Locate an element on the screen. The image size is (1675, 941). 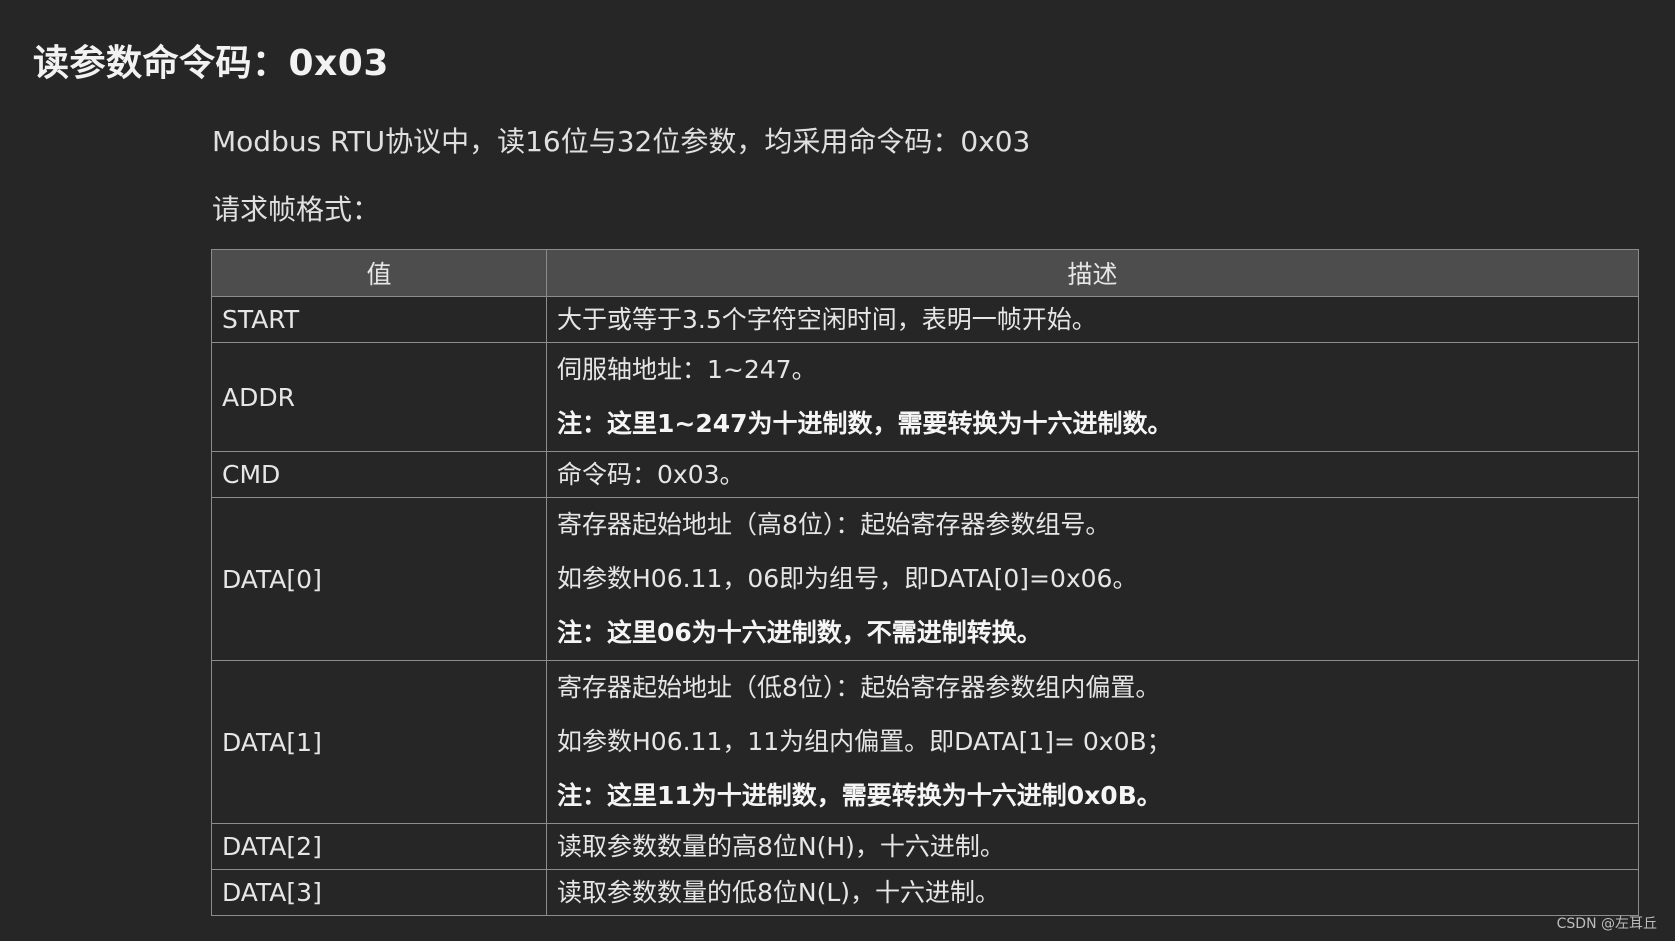
row-description: 命令码：0x03。 is located at coordinates (1092, 474).